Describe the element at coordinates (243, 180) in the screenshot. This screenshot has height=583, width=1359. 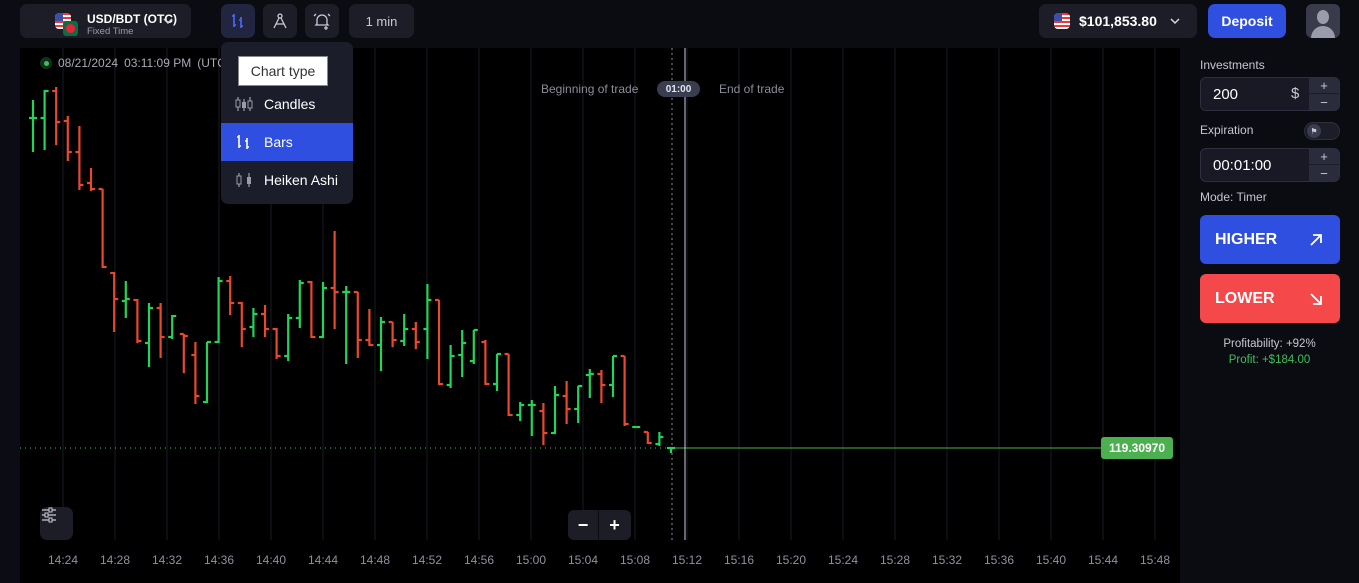
I see `heiken-ashi-icon` at that location.